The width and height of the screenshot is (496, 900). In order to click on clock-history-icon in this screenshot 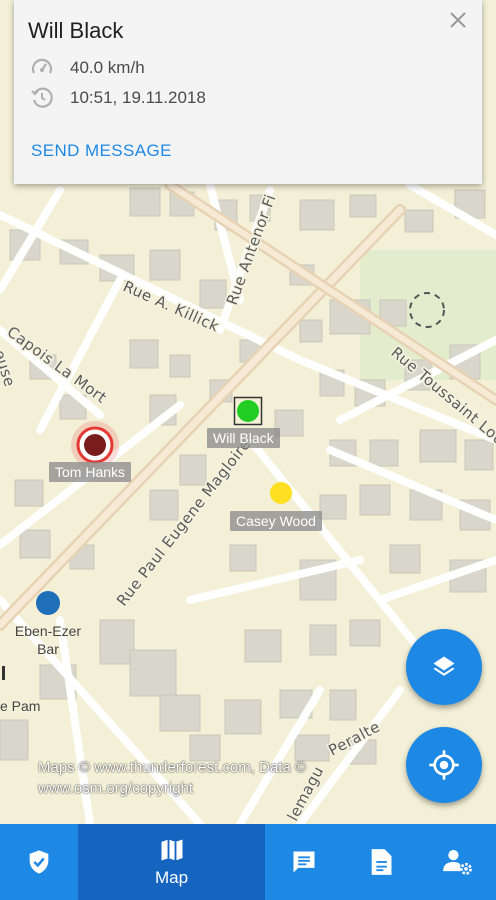, I will do `click(42, 97)`.